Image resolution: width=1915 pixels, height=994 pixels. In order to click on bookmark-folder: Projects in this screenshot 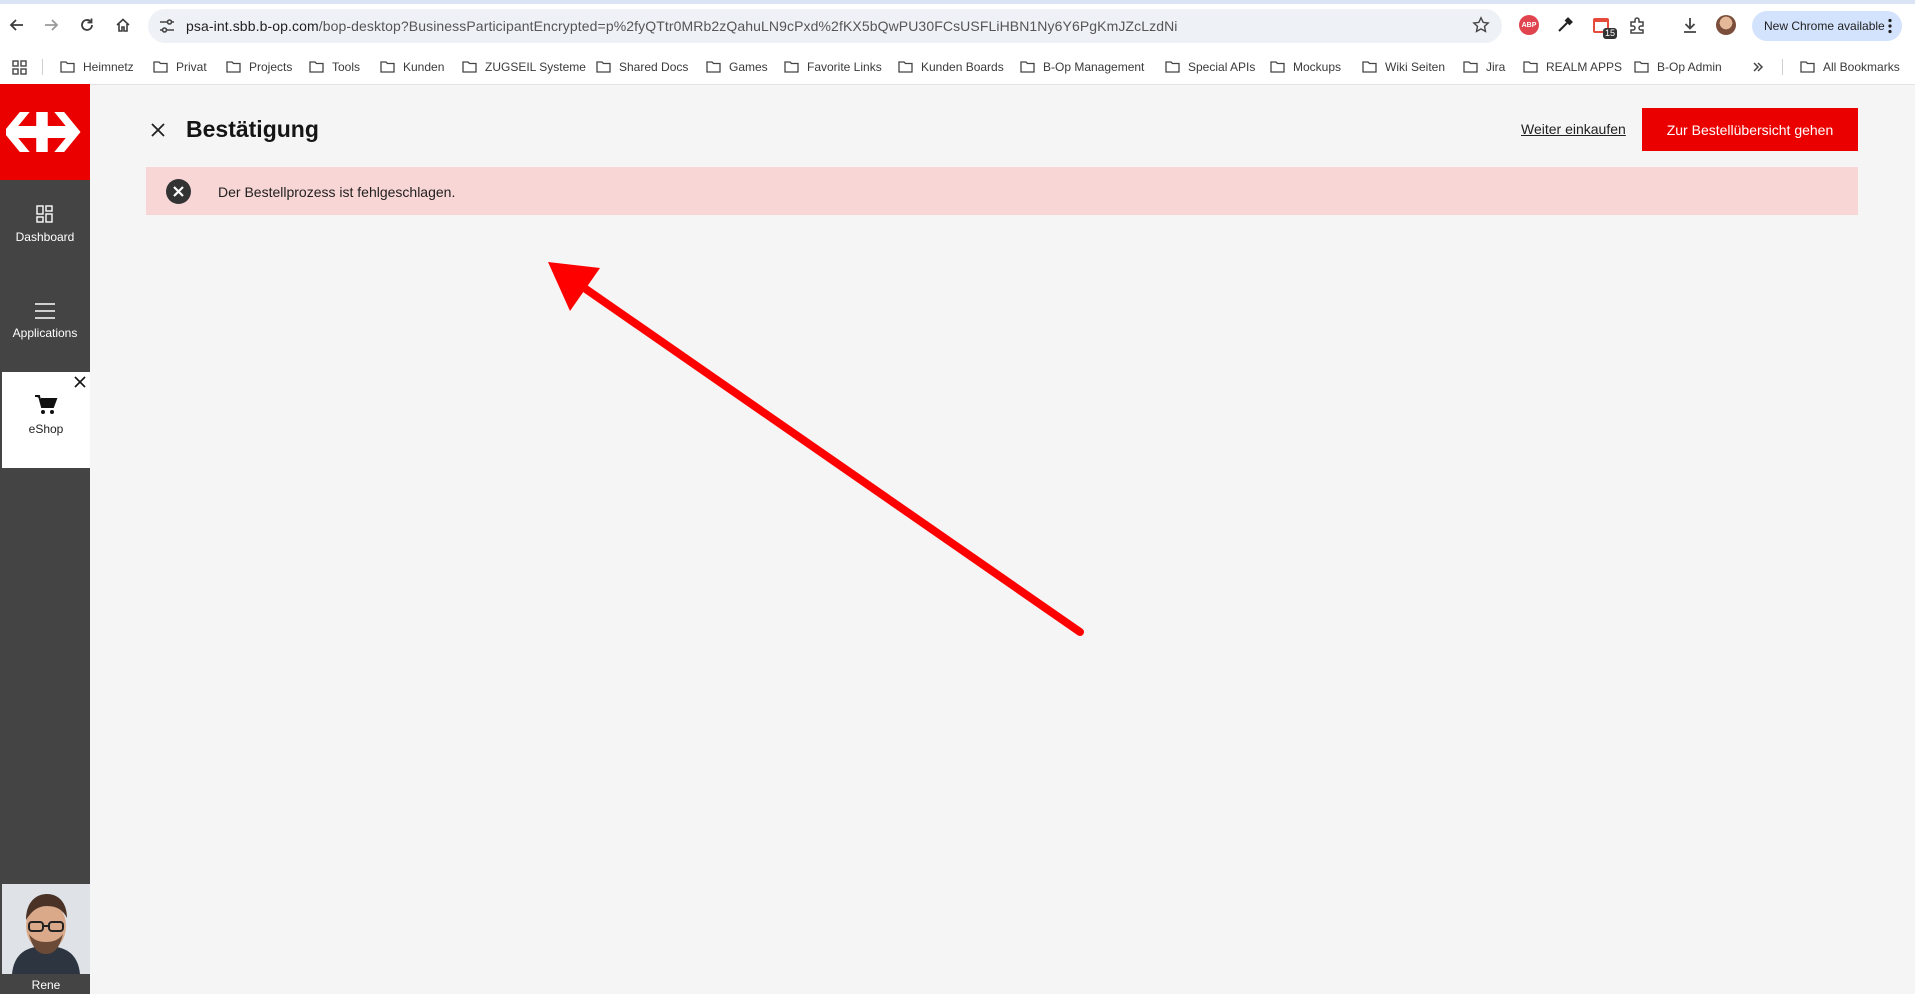, I will do `click(259, 67)`.